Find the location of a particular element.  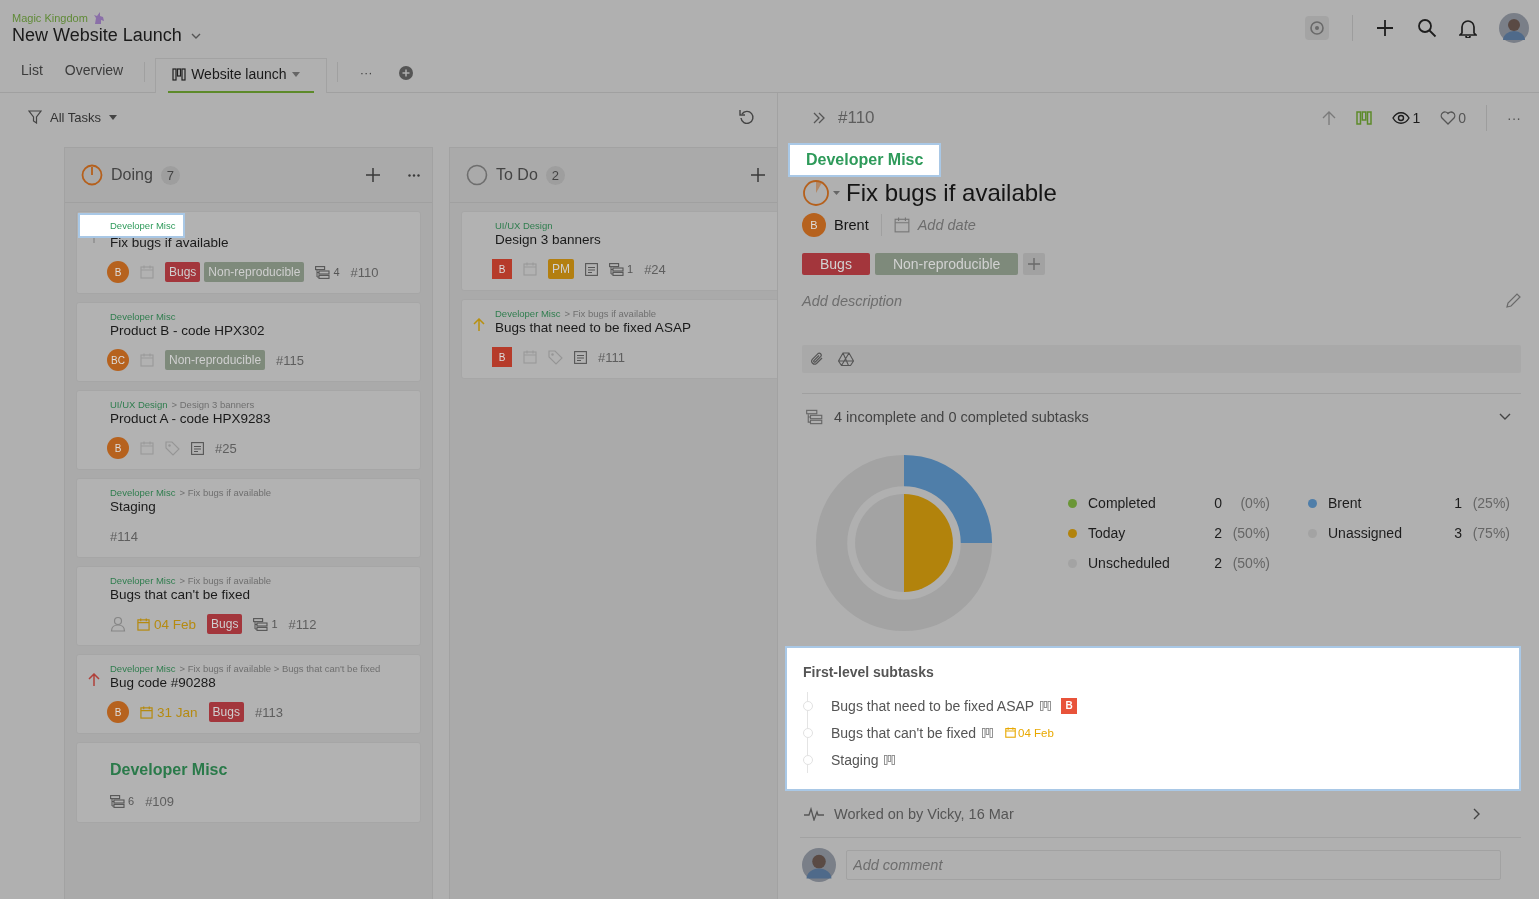

legend-count: 1 is located at coordinates (1457, 503).